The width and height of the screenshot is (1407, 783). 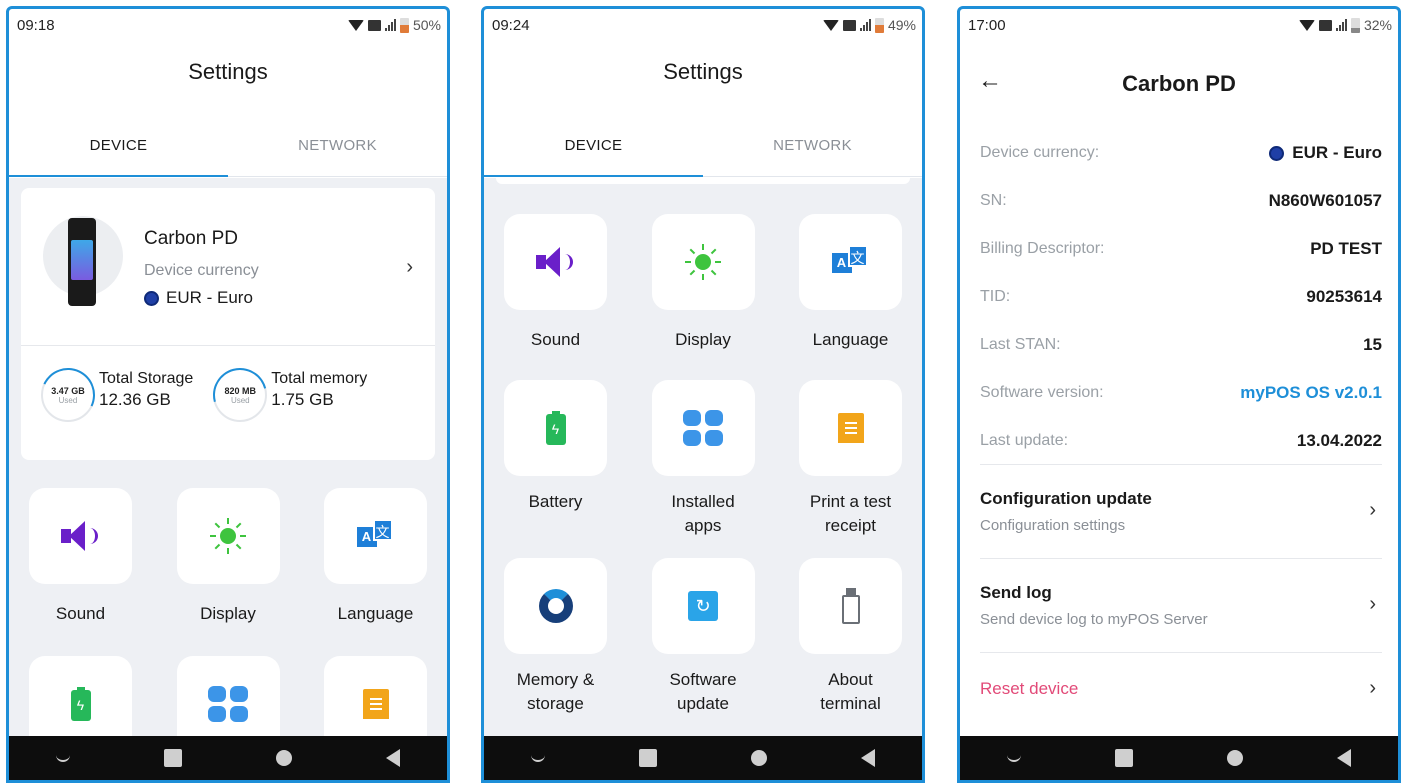 What do you see at coordinates (1016, 592) in the screenshot?
I see `menu-title: Send log` at bounding box center [1016, 592].